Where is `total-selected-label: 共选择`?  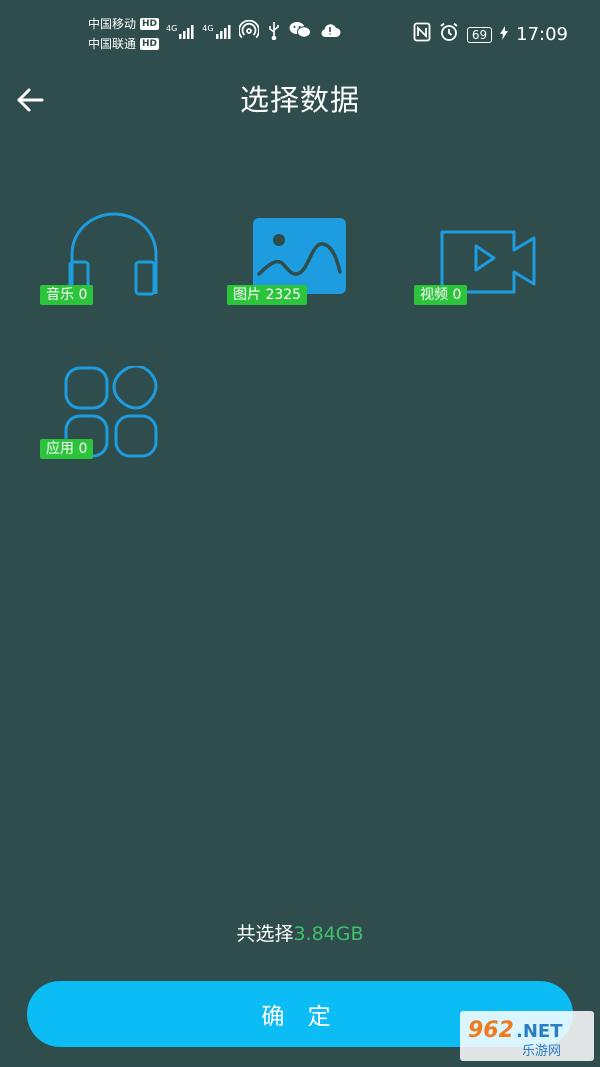 total-selected-label: 共选择 is located at coordinates (265, 934).